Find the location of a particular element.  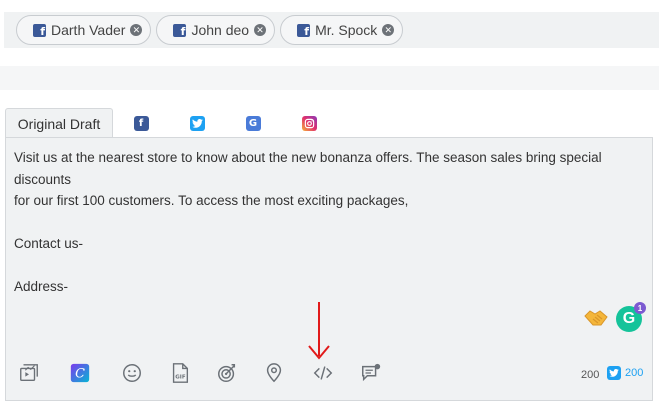

account-name: Mr. Spock is located at coordinates (346, 30).